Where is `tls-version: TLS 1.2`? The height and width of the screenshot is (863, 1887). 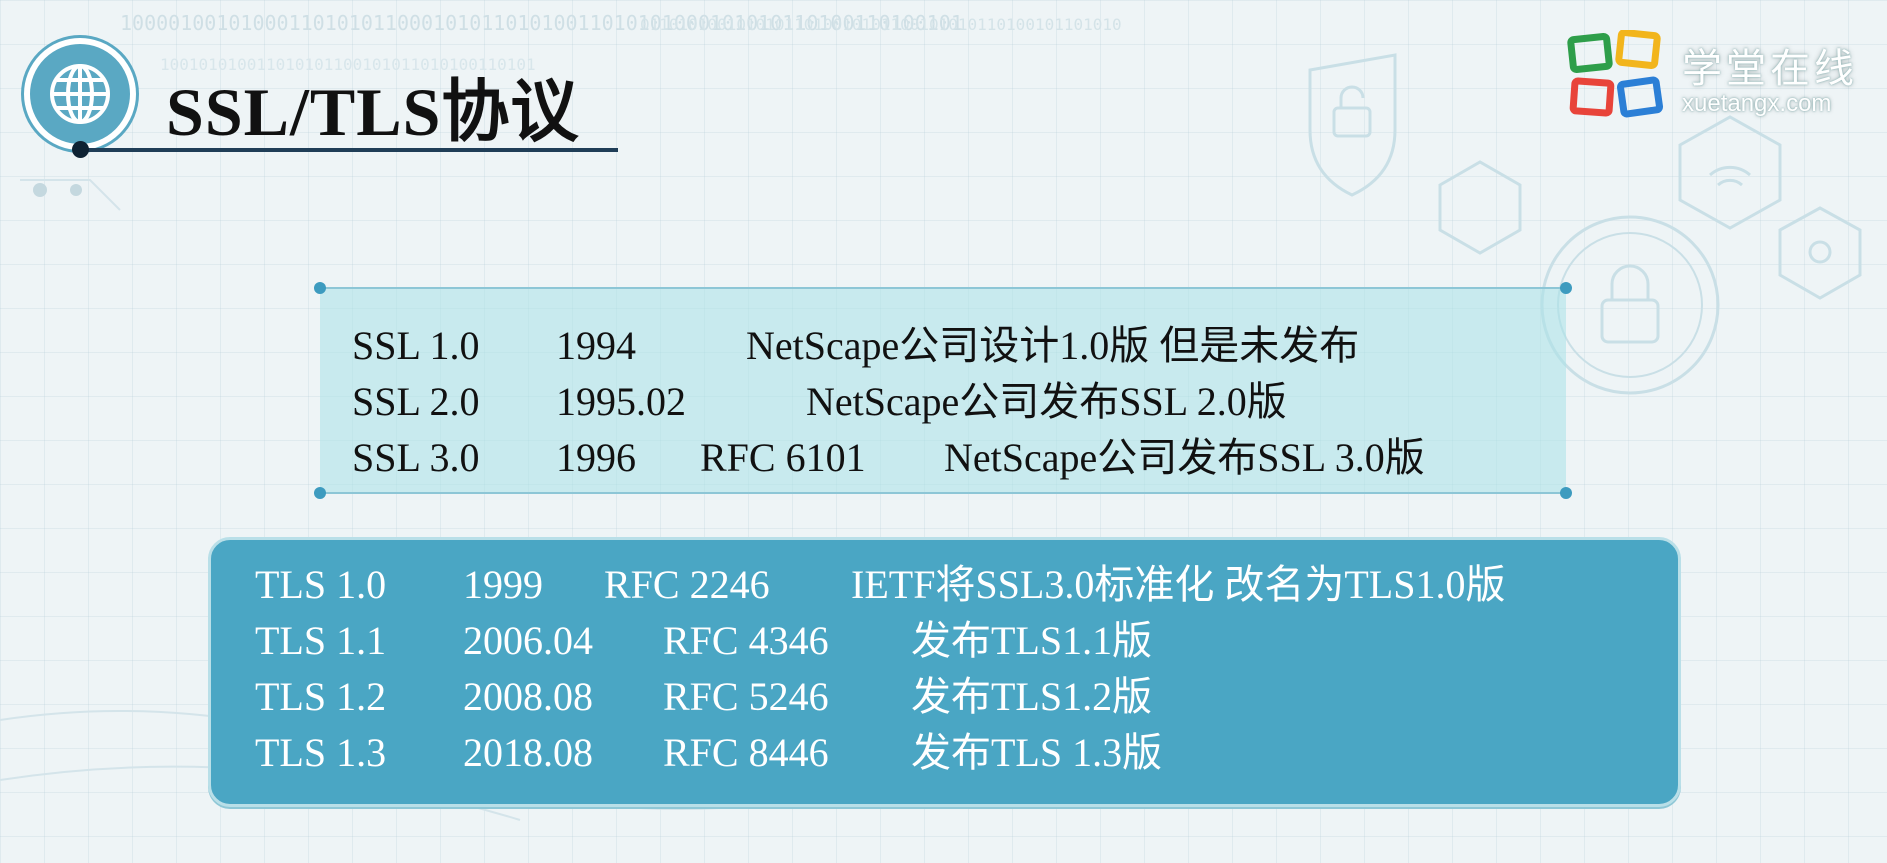
tls-version: TLS 1.2 is located at coordinates (321, 696).